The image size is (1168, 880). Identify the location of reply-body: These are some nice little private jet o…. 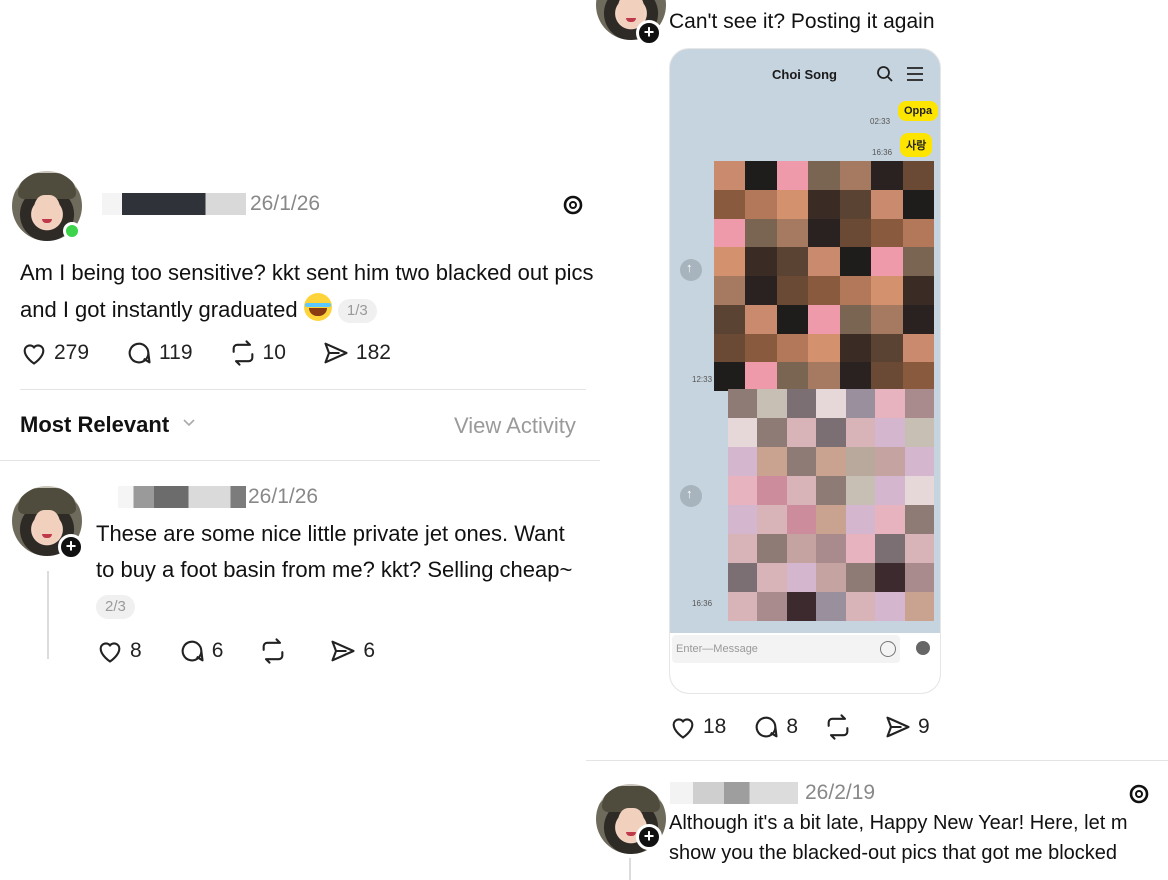
(341, 570).